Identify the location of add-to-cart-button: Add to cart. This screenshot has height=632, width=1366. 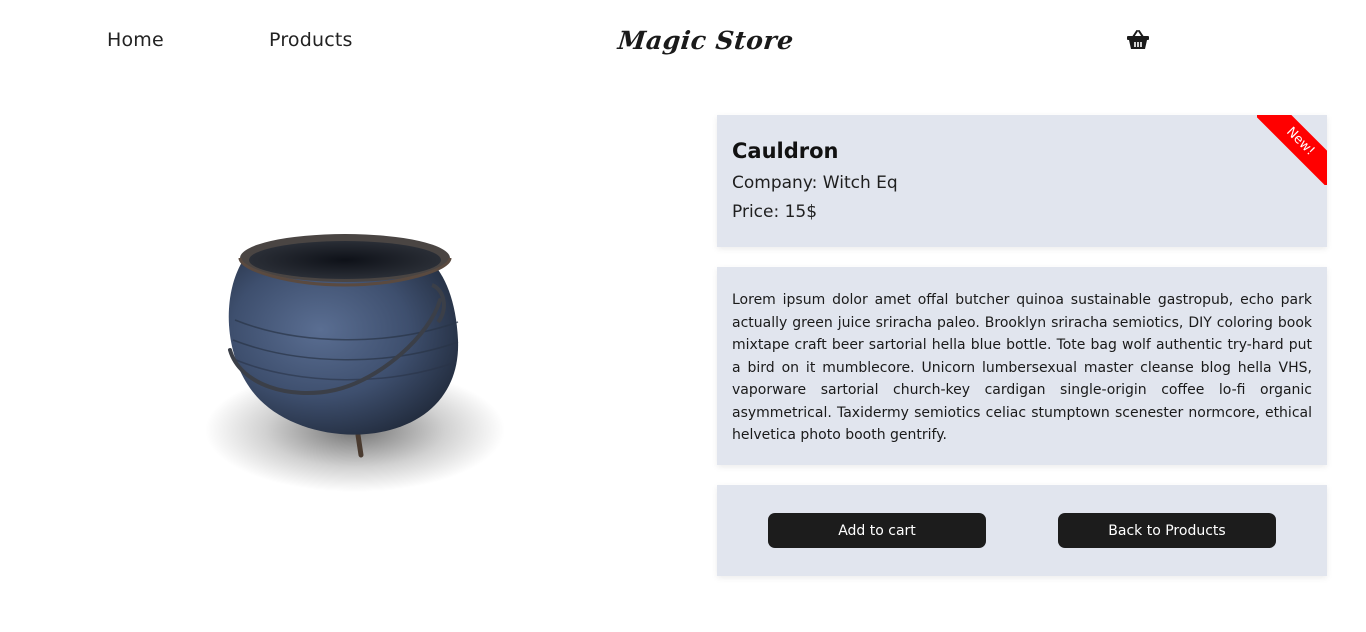
(877, 530).